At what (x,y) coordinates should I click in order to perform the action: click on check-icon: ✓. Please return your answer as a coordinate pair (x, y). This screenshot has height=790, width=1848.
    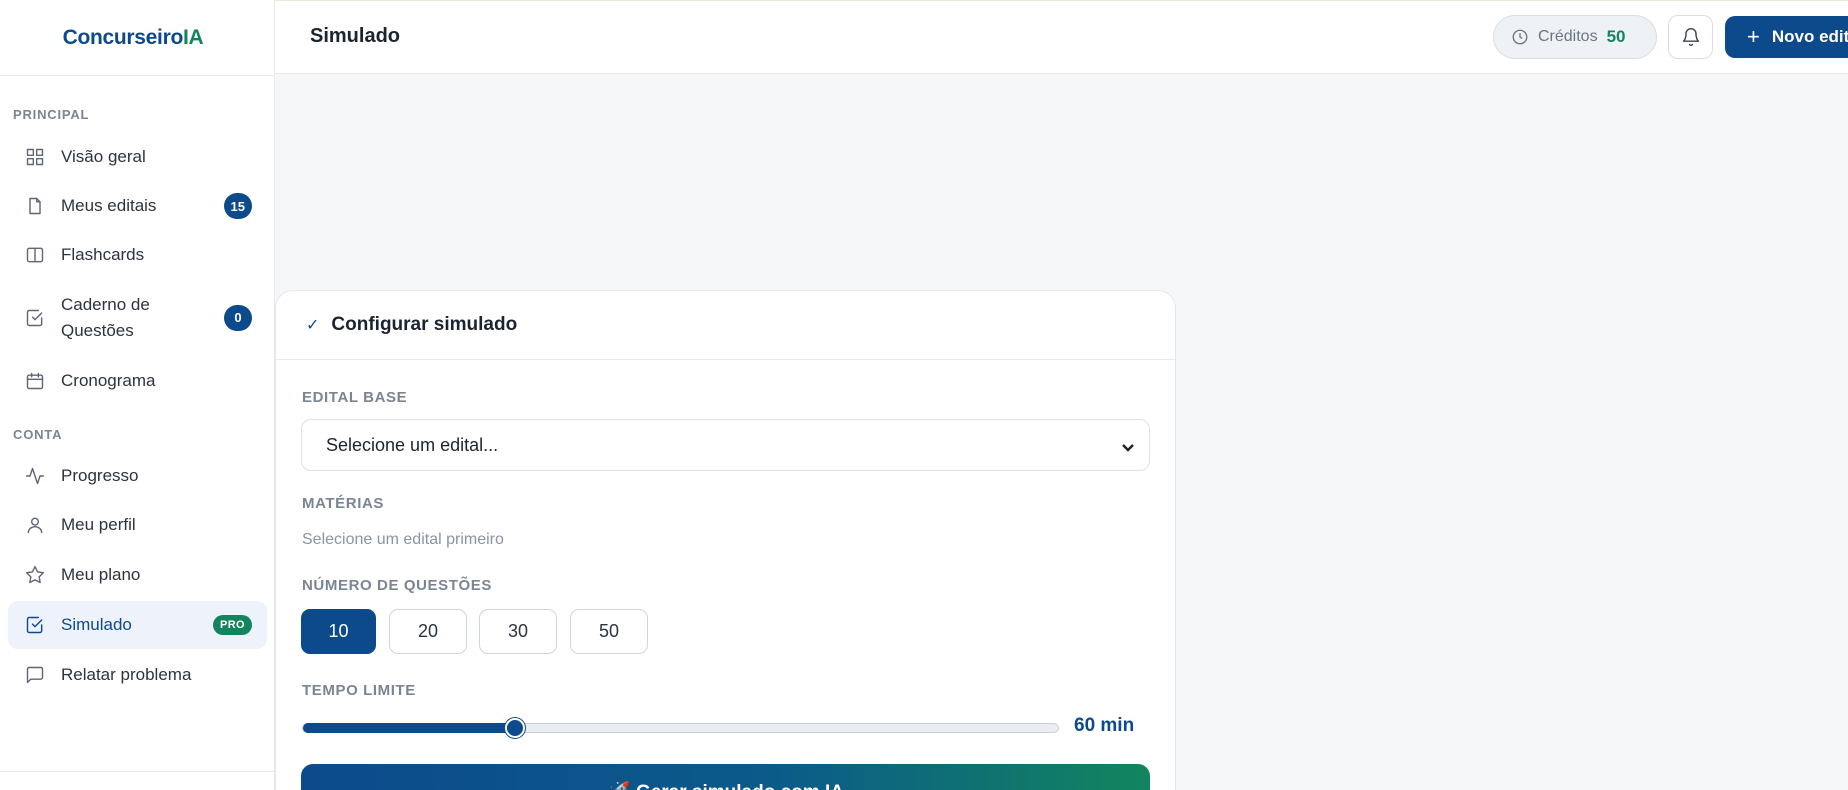
    Looking at the image, I should click on (313, 325).